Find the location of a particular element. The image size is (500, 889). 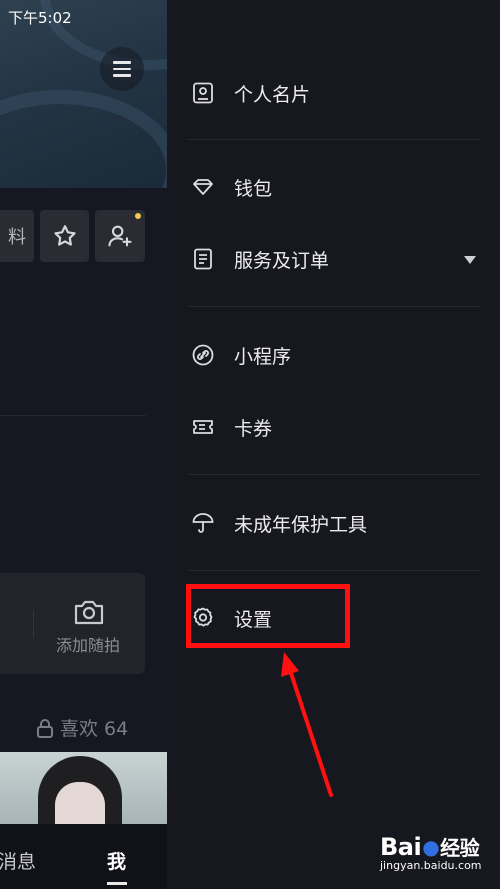

active-tab-indicator is located at coordinates (117, 883).